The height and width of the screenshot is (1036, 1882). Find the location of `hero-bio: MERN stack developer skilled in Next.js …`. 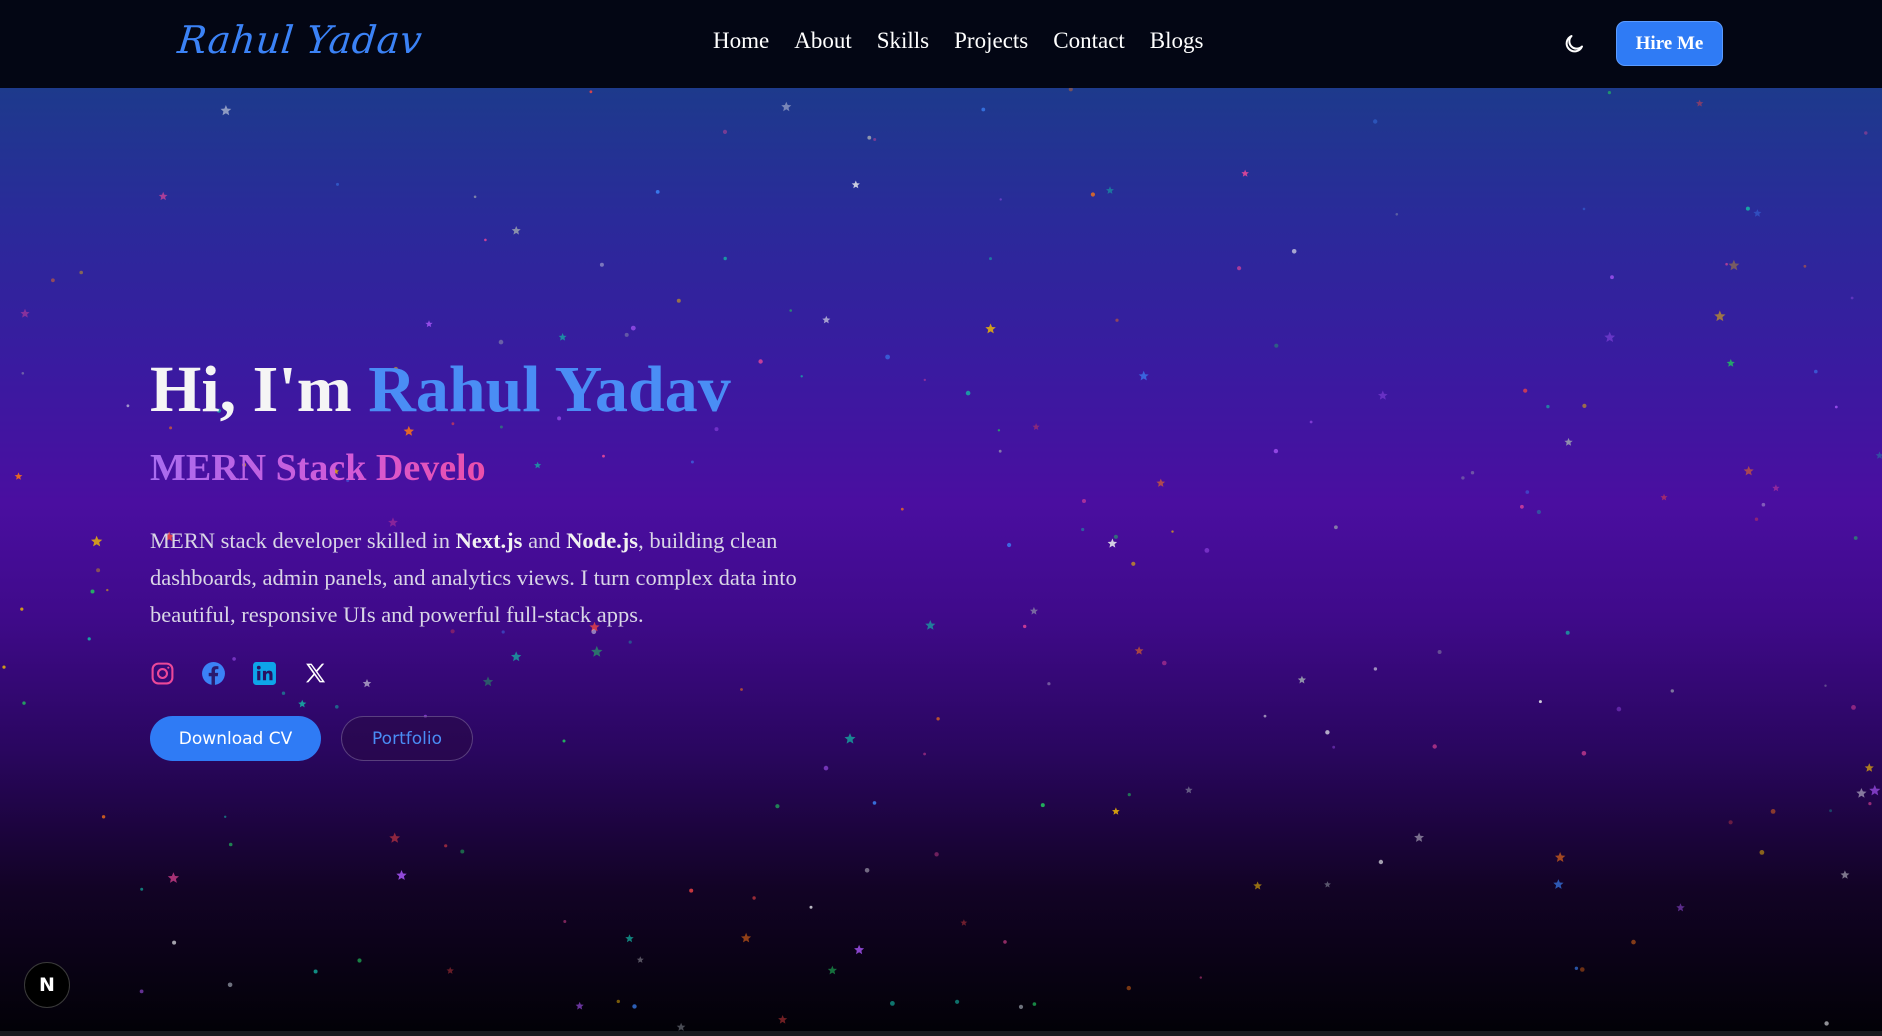

hero-bio: MERN stack developer skilled in Next.js … is located at coordinates (495, 577).